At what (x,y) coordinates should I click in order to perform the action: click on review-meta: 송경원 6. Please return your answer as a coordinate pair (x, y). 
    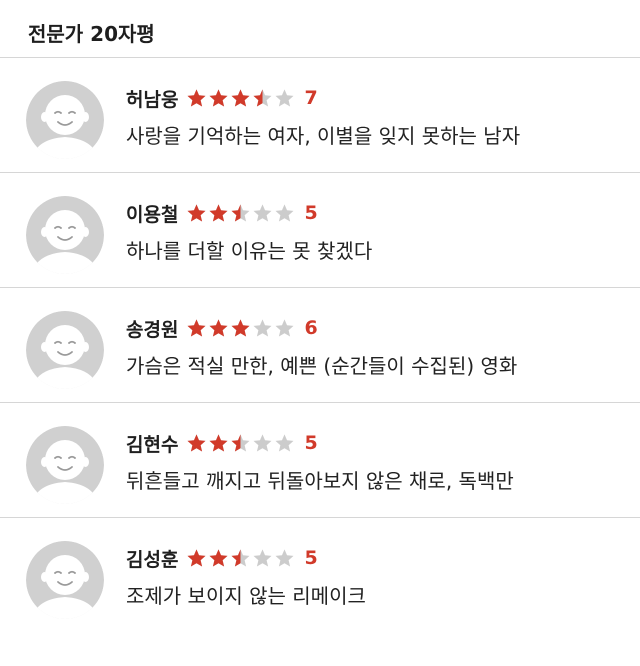
    Looking at the image, I should click on (222, 328).